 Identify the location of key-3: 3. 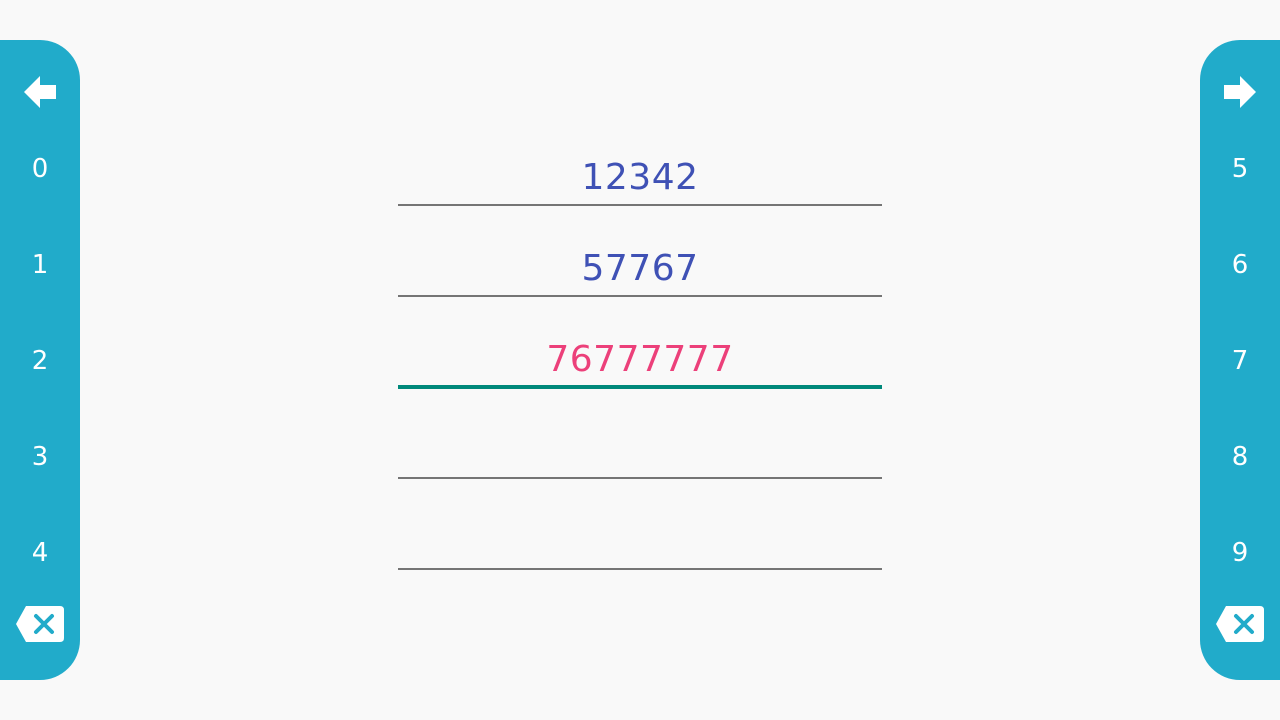
(40, 457).